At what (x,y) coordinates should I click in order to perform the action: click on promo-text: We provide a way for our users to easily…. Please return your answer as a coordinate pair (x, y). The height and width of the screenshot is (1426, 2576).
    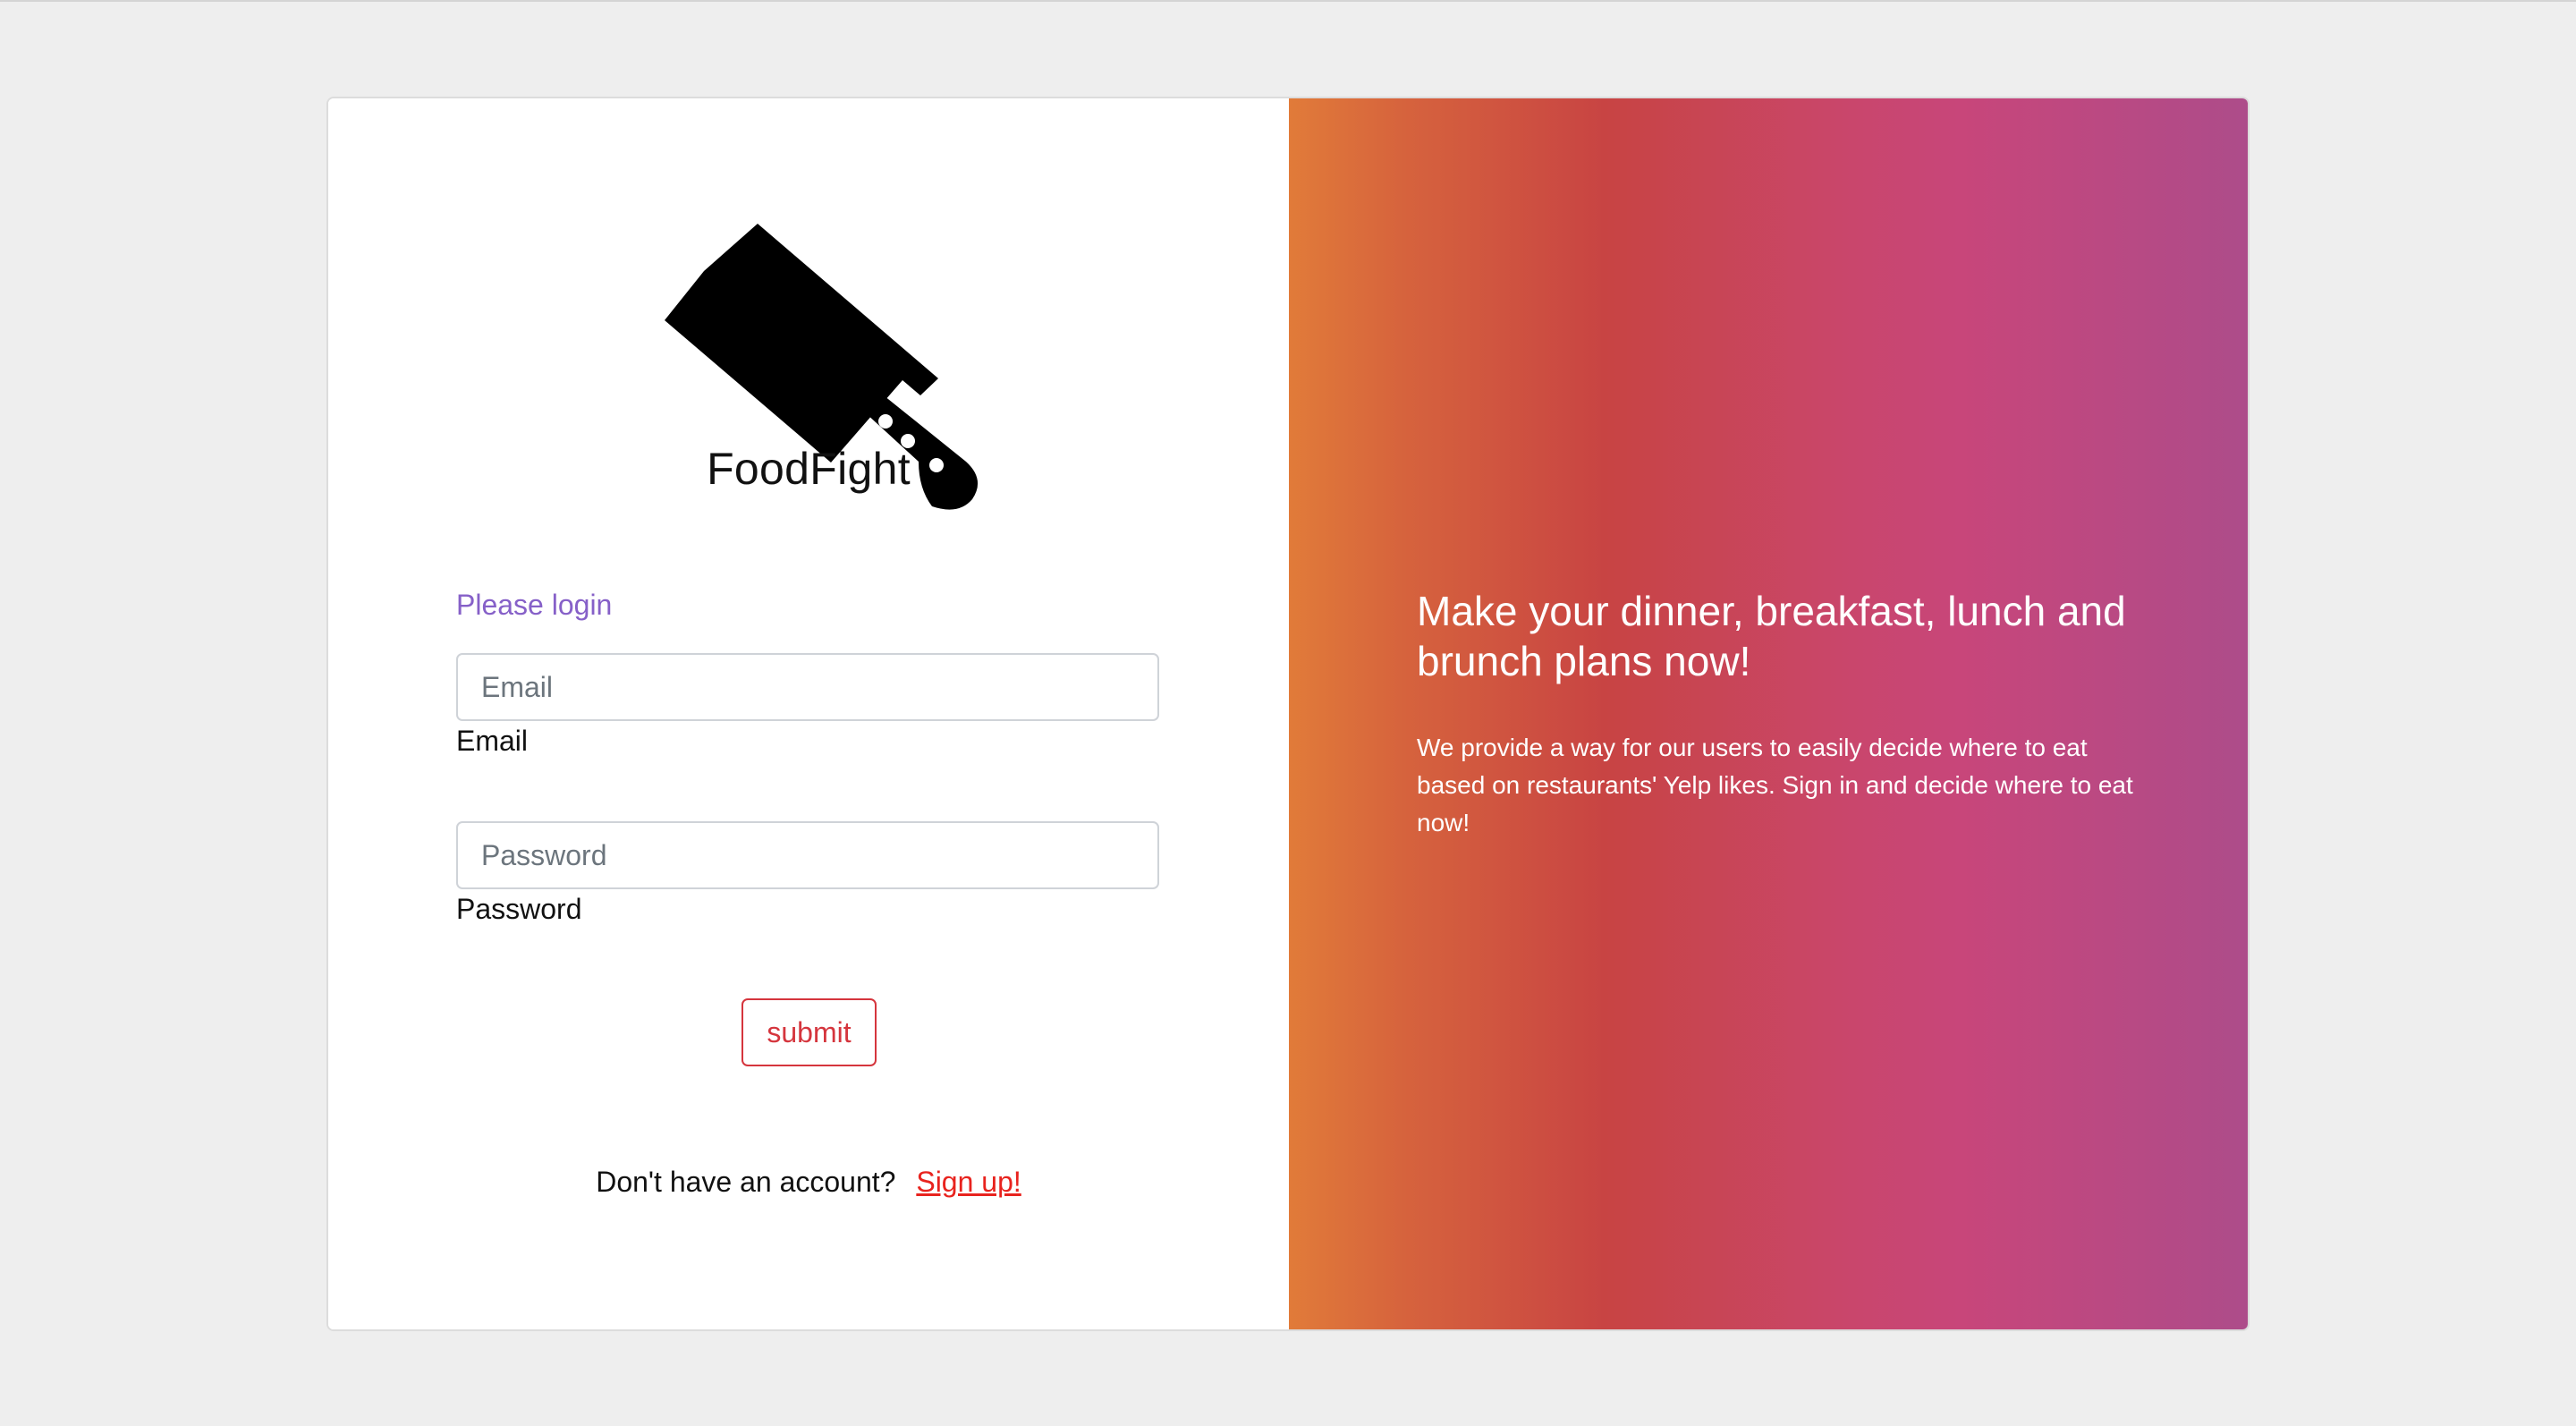
    Looking at the image, I should click on (1775, 785).